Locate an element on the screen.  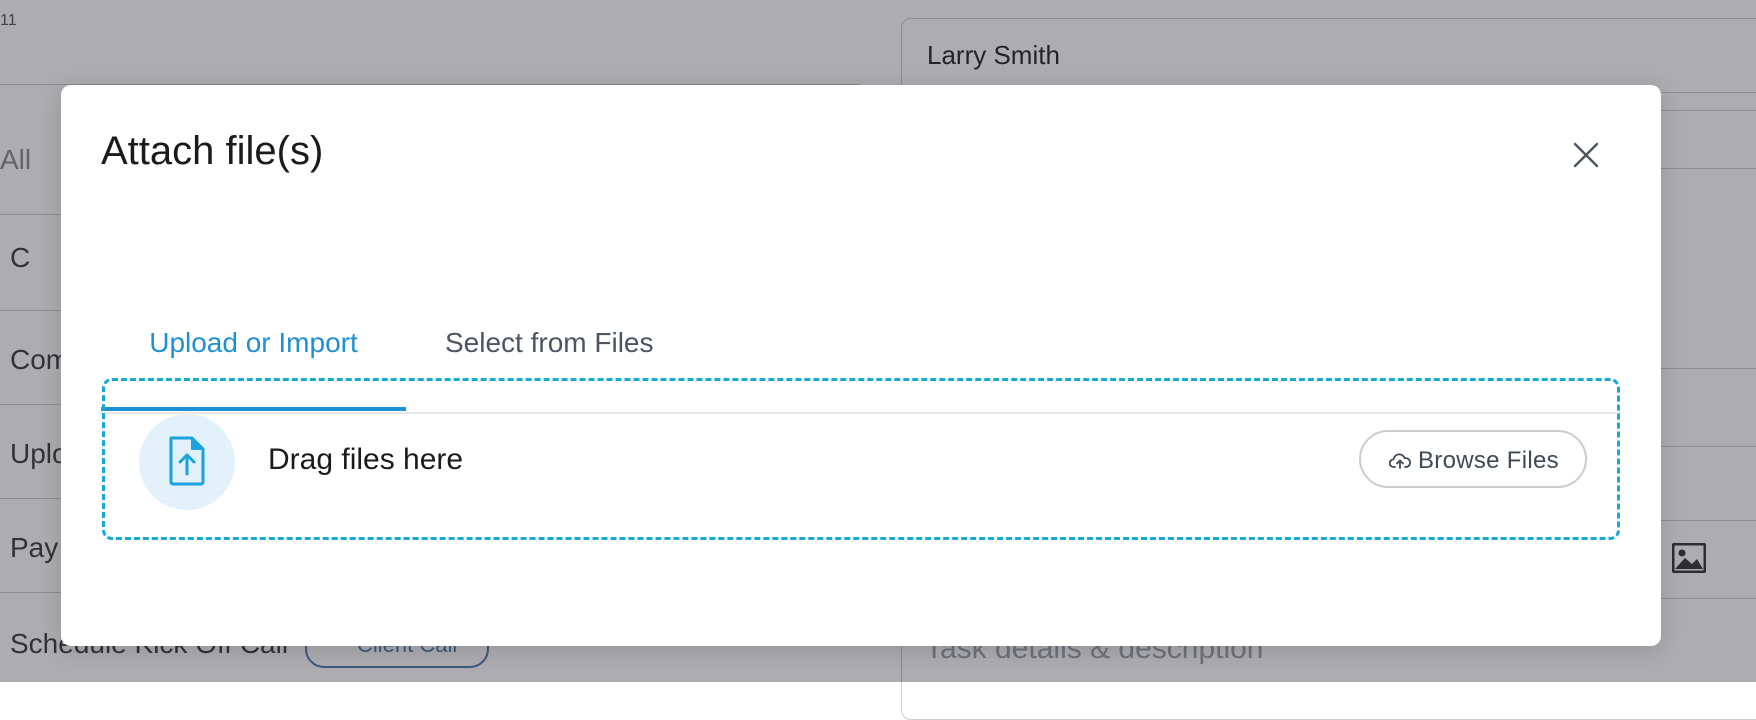
browse-files-label: Browse Files is located at coordinates (1488, 460).